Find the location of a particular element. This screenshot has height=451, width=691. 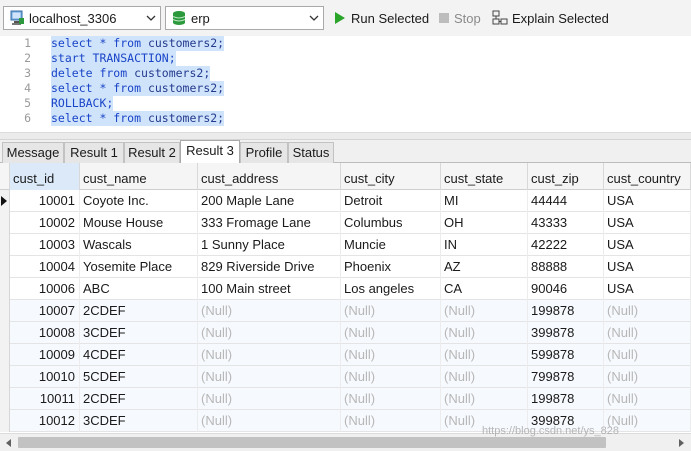

cell-cust-city: Muncie is located at coordinates (391, 245).